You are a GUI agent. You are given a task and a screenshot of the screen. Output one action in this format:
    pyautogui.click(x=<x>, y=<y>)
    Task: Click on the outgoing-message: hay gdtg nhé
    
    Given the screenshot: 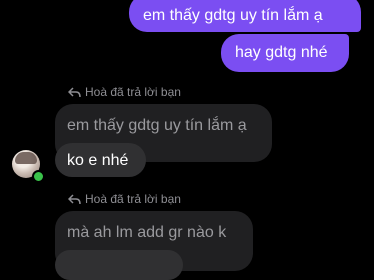 What is the action you would take?
    pyautogui.click(x=285, y=53)
    